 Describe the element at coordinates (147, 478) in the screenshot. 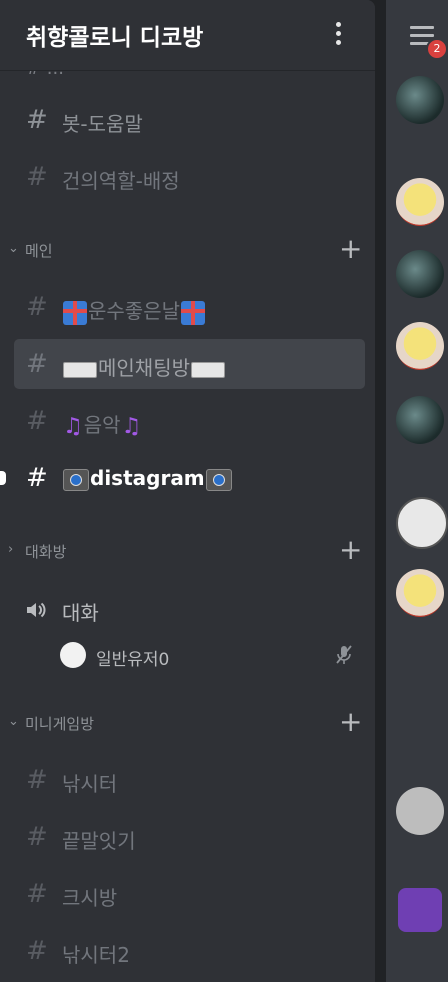

I see `channel-label: distagram` at that location.